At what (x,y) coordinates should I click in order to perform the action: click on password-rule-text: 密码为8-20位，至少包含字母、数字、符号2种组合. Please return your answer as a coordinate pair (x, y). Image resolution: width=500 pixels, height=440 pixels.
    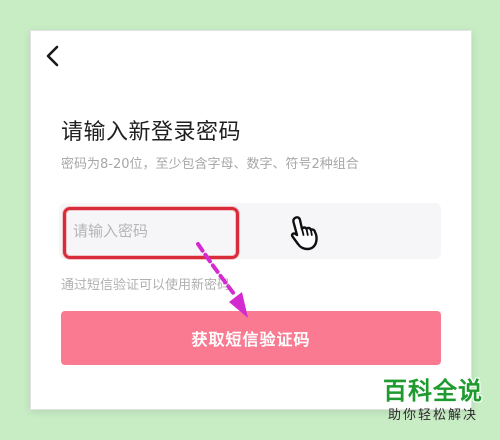
    Looking at the image, I should click on (210, 164).